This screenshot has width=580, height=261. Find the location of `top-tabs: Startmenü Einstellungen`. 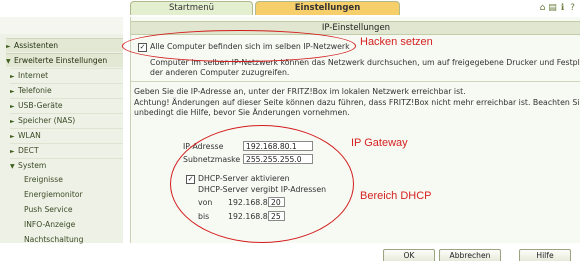

top-tabs: Startmenü Einstellungen is located at coordinates (334, 8).